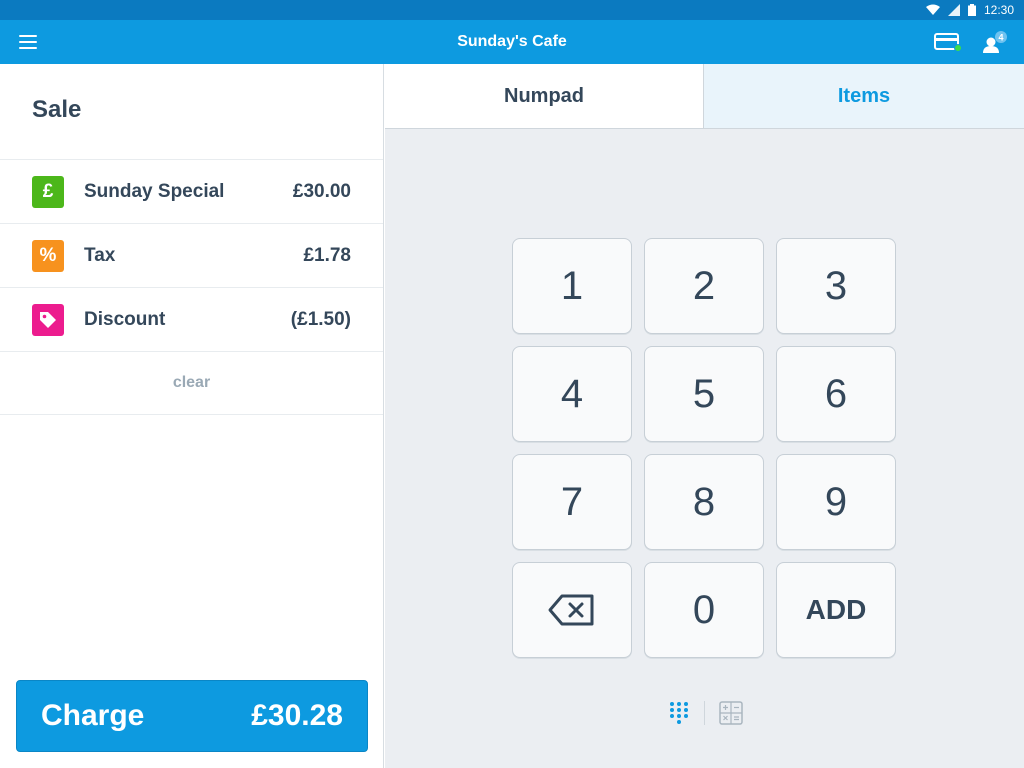 This screenshot has height=768, width=1024. Describe the element at coordinates (572, 394) in the screenshot. I see `numpad-key-4: 4` at that location.